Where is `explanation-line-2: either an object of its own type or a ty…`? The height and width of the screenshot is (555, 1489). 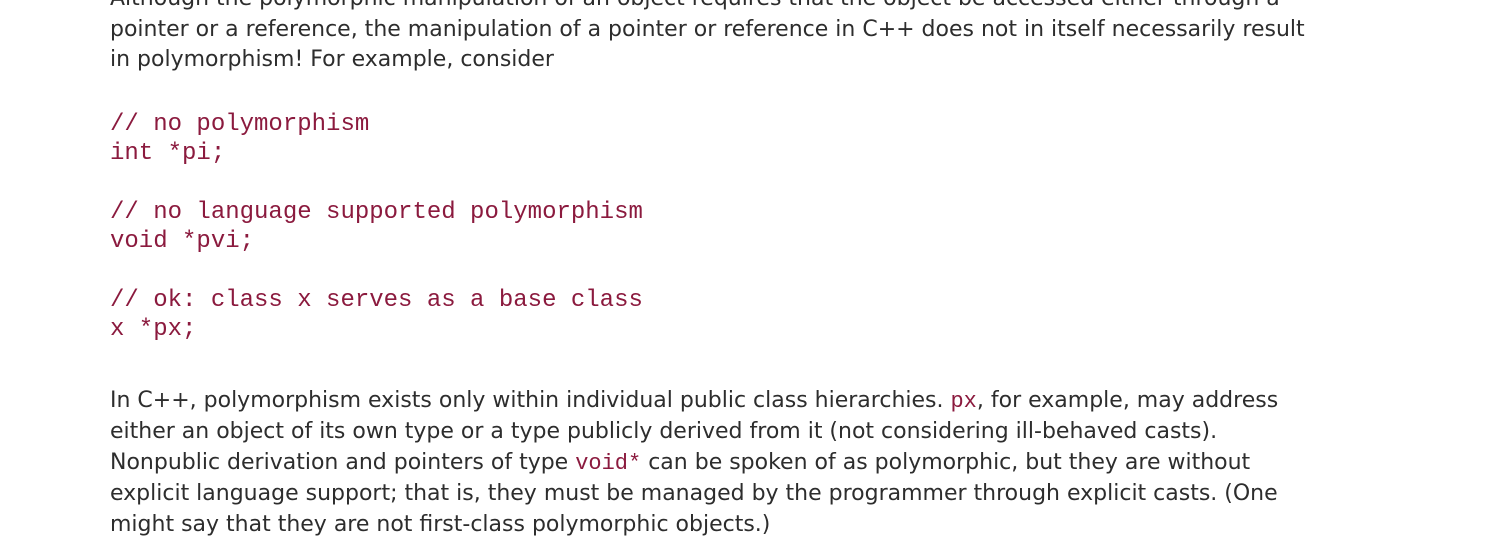 explanation-line-2: either an object of its own type or a ty… is located at coordinates (664, 431).